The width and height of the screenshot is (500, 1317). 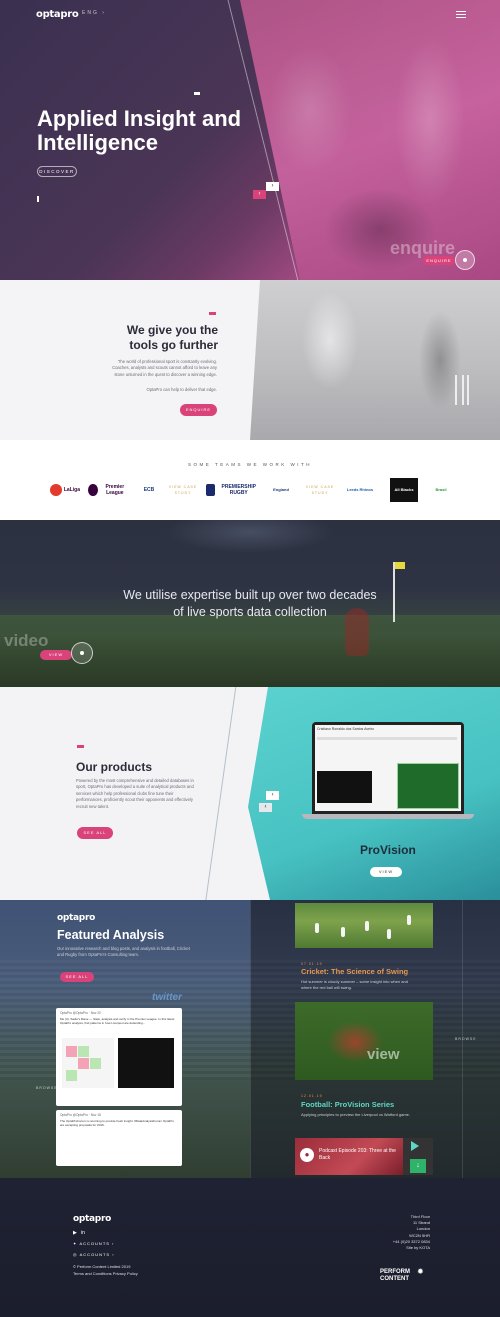 What do you see at coordinates (102, 1266) in the screenshot?
I see `footer-copyright: © Perform Content Limited 2019` at bounding box center [102, 1266].